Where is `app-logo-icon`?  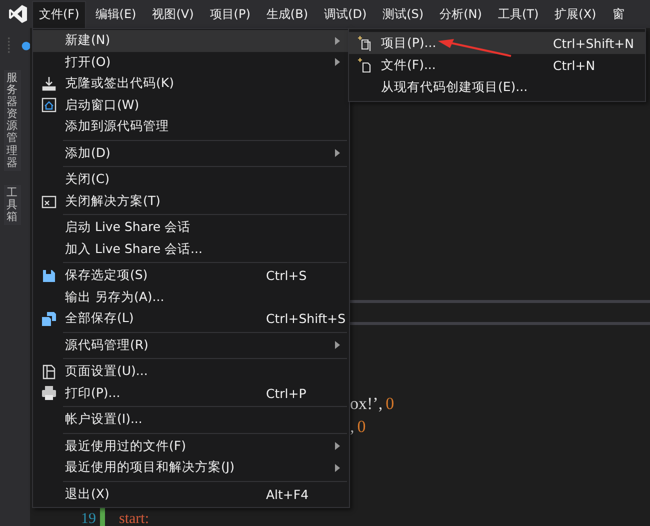 app-logo-icon is located at coordinates (18, 14).